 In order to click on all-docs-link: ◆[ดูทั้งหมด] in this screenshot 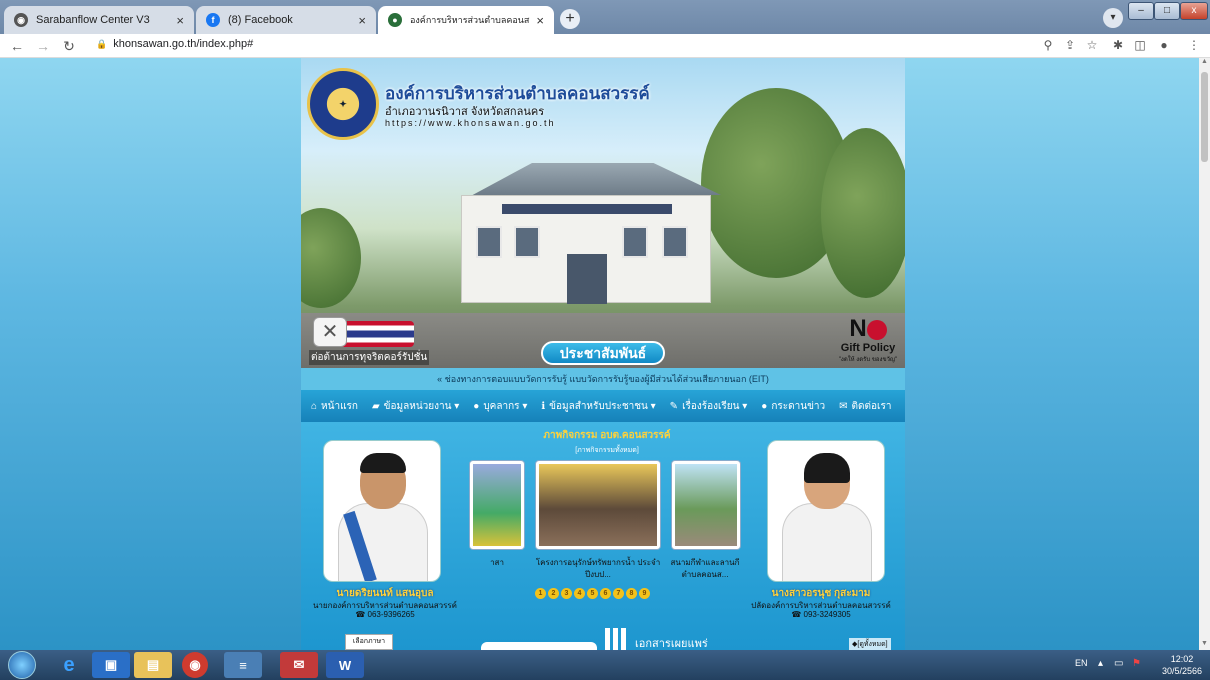, I will do `click(870, 644)`.